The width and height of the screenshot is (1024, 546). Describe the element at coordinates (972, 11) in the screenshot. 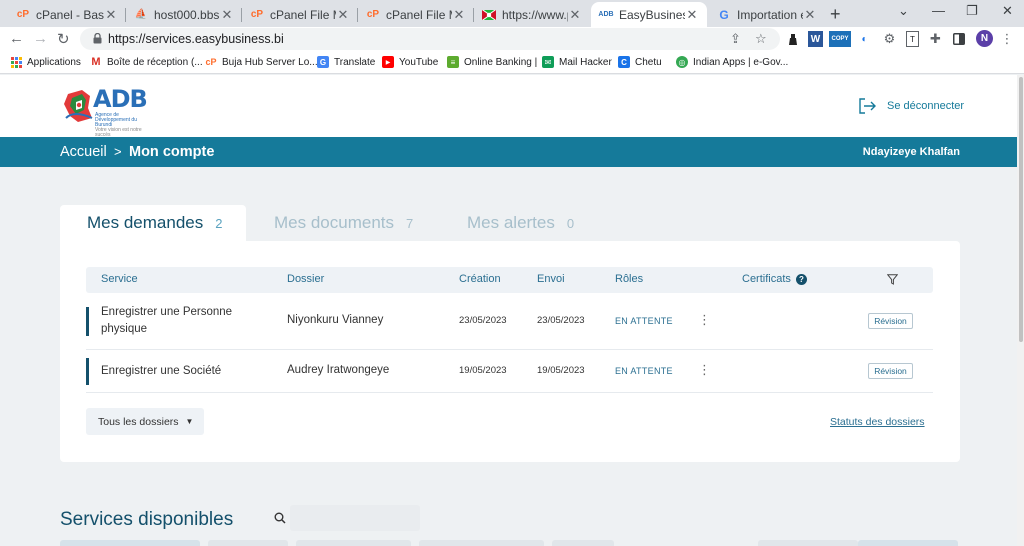

I see `restore-icon: ❐` at that location.